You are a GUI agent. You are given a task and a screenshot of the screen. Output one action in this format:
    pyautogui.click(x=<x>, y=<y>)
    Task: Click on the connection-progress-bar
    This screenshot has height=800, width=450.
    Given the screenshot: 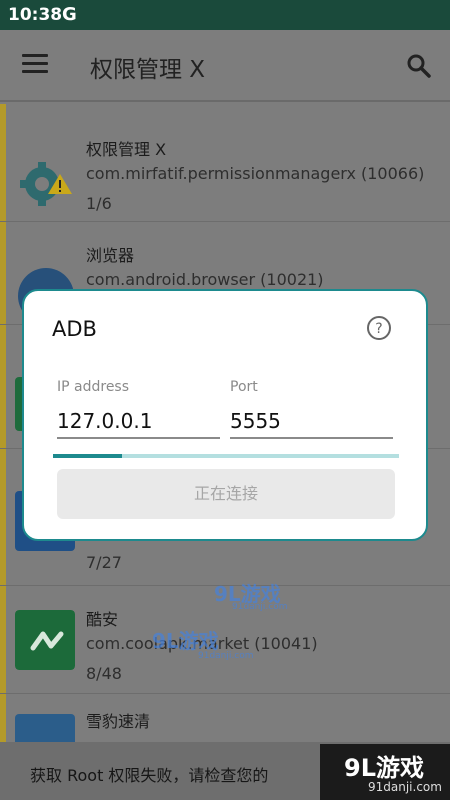 What is the action you would take?
    pyautogui.click(x=226, y=456)
    